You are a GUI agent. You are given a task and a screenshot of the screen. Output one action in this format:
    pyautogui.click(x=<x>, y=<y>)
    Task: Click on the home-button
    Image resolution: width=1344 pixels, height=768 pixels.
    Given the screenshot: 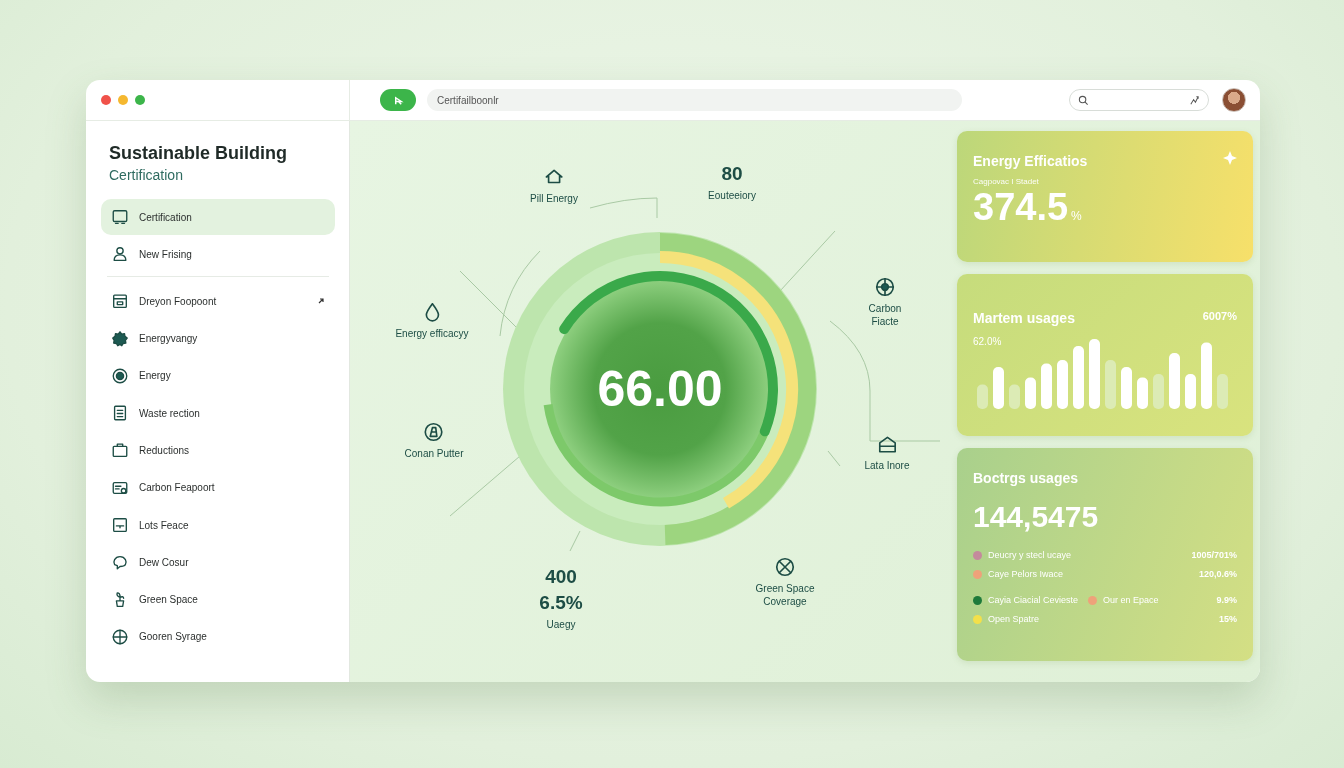 What is the action you would take?
    pyautogui.click(x=398, y=100)
    